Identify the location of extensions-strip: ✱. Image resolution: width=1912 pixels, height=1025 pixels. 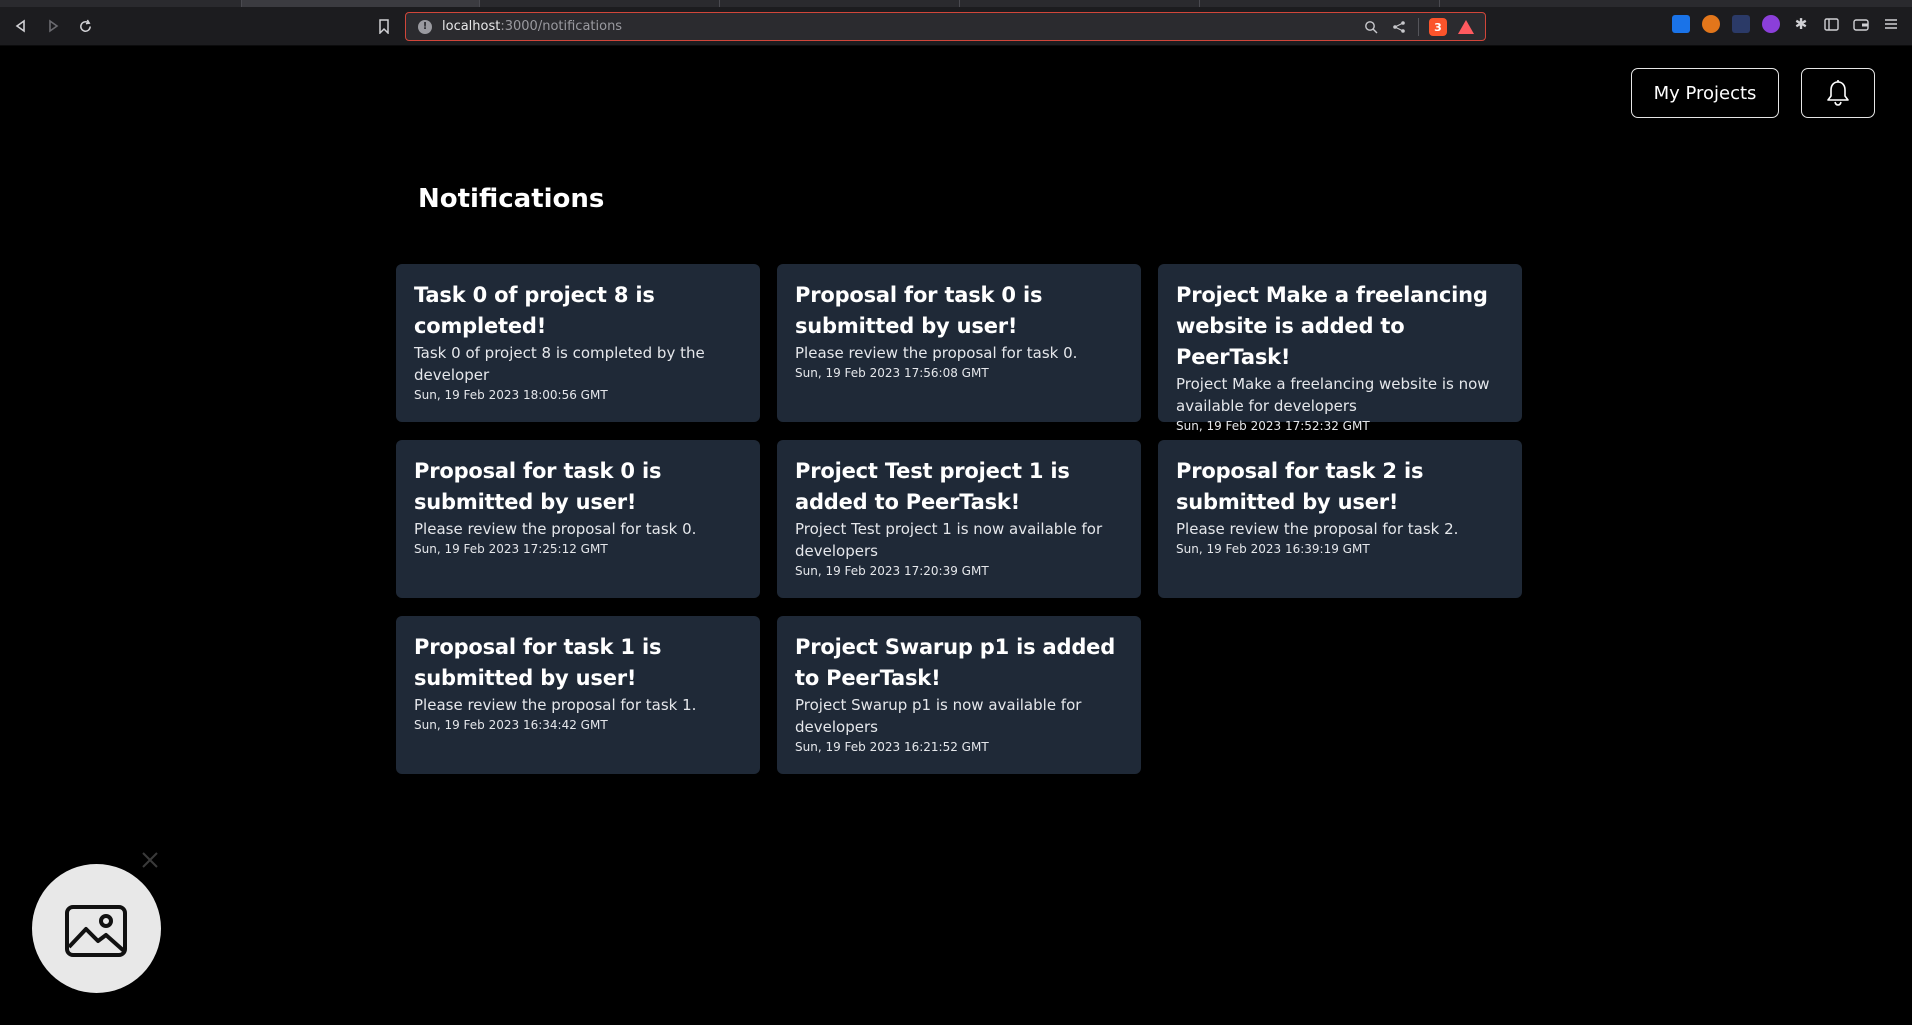
(1786, 24).